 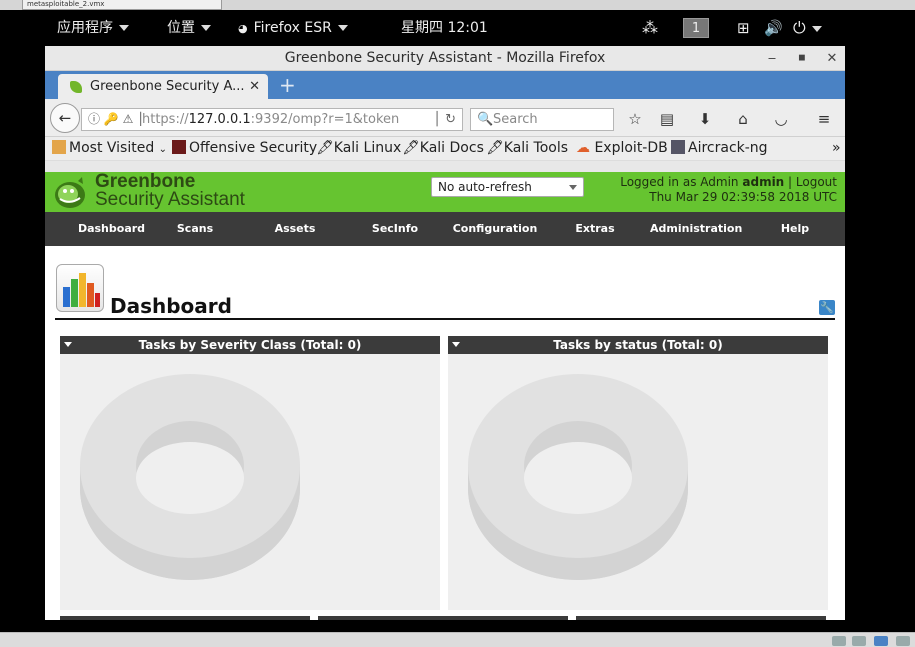 I want to click on menu-help: Help, so click(x=795, y=229).